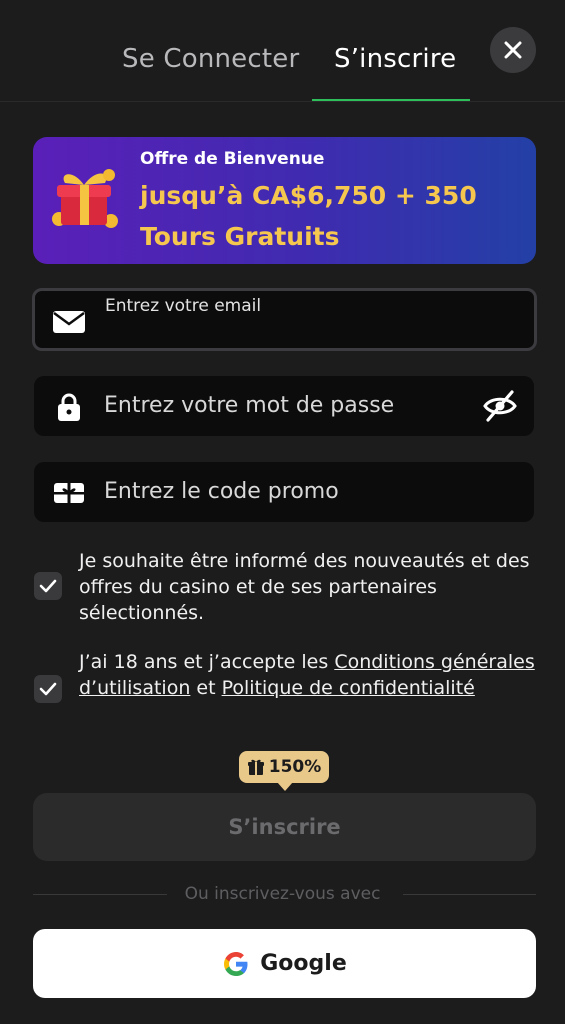 This screenshot has width=565, height=1024. I want to click on banner-offer: jusqu’à CA$6,750 + 350 Tours Gratuits, so click(330, 216).